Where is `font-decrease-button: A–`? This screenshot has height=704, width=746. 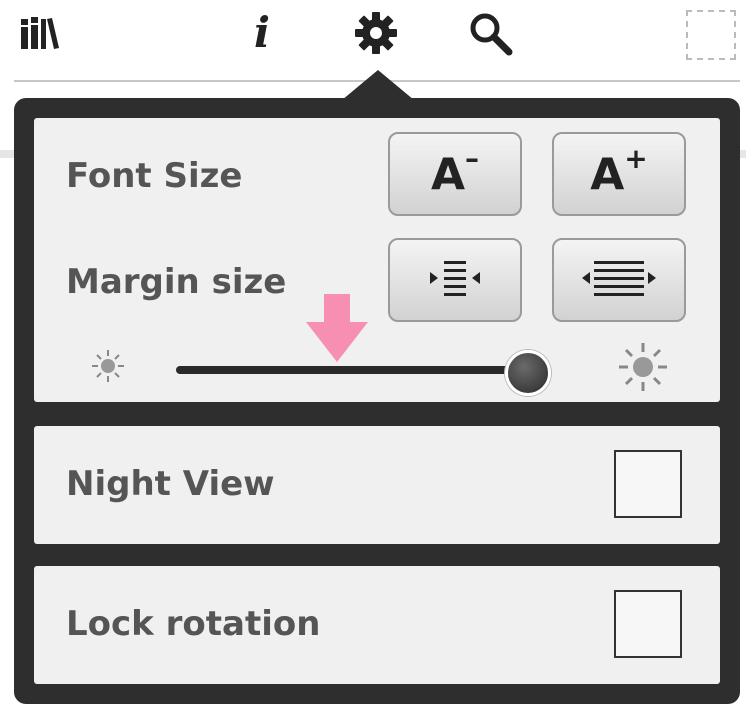 font-decrease-button: A– is located at coordinates (455, 174).